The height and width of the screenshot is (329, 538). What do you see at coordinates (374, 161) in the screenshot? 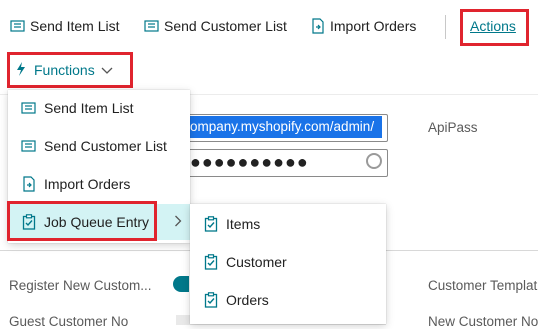
I see `show-password-icon` at bounding box center [374, 161].